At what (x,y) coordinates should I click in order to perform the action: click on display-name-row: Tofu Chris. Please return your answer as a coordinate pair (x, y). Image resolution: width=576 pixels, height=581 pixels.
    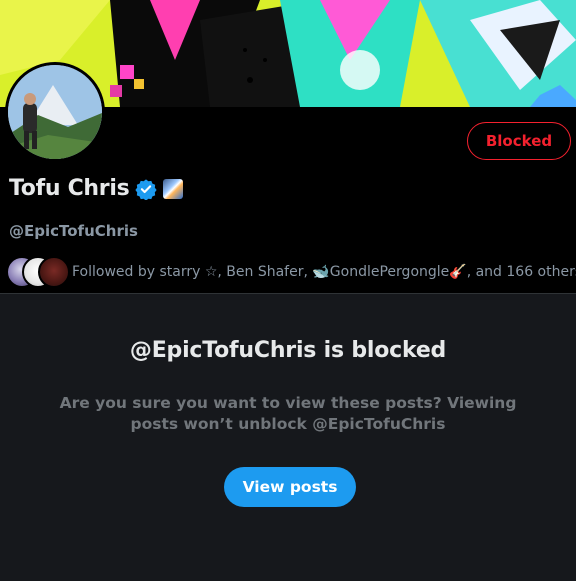
    Looking at the image, I should click on (96, 188).